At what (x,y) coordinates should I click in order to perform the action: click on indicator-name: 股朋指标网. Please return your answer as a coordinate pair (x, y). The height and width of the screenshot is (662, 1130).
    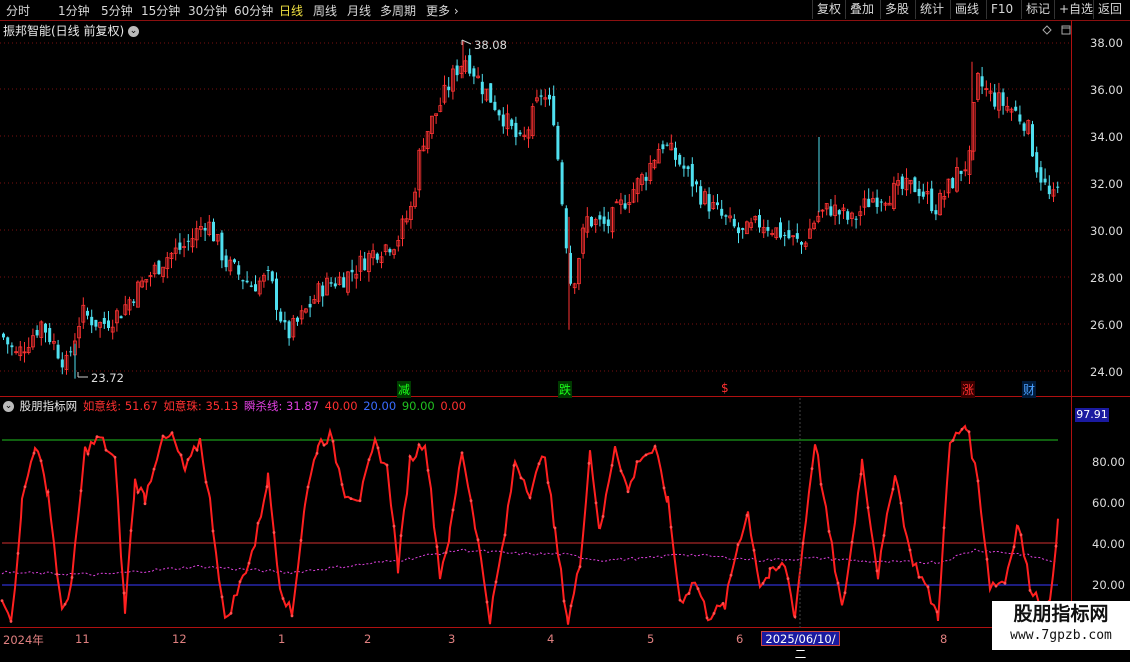
    Looking at the image, I should click on (49, 406).